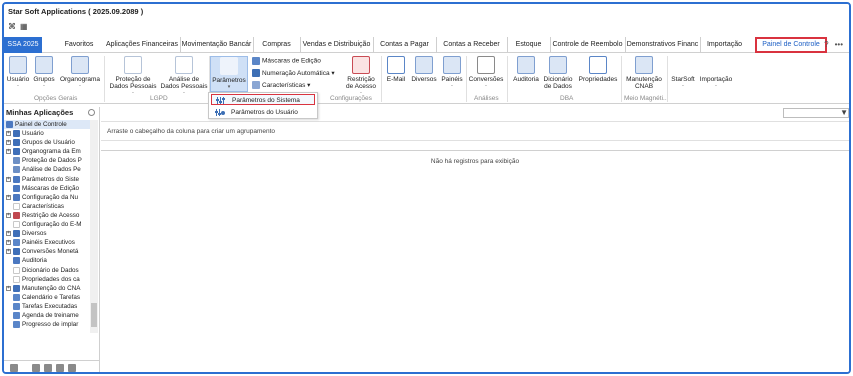  I want to click on currency-conversion-icon, so click(486, 65).